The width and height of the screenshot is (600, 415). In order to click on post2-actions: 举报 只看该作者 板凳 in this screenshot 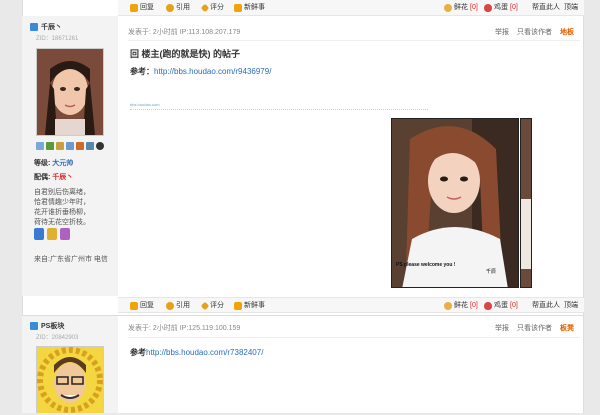, I will do `click(534, 329)`.